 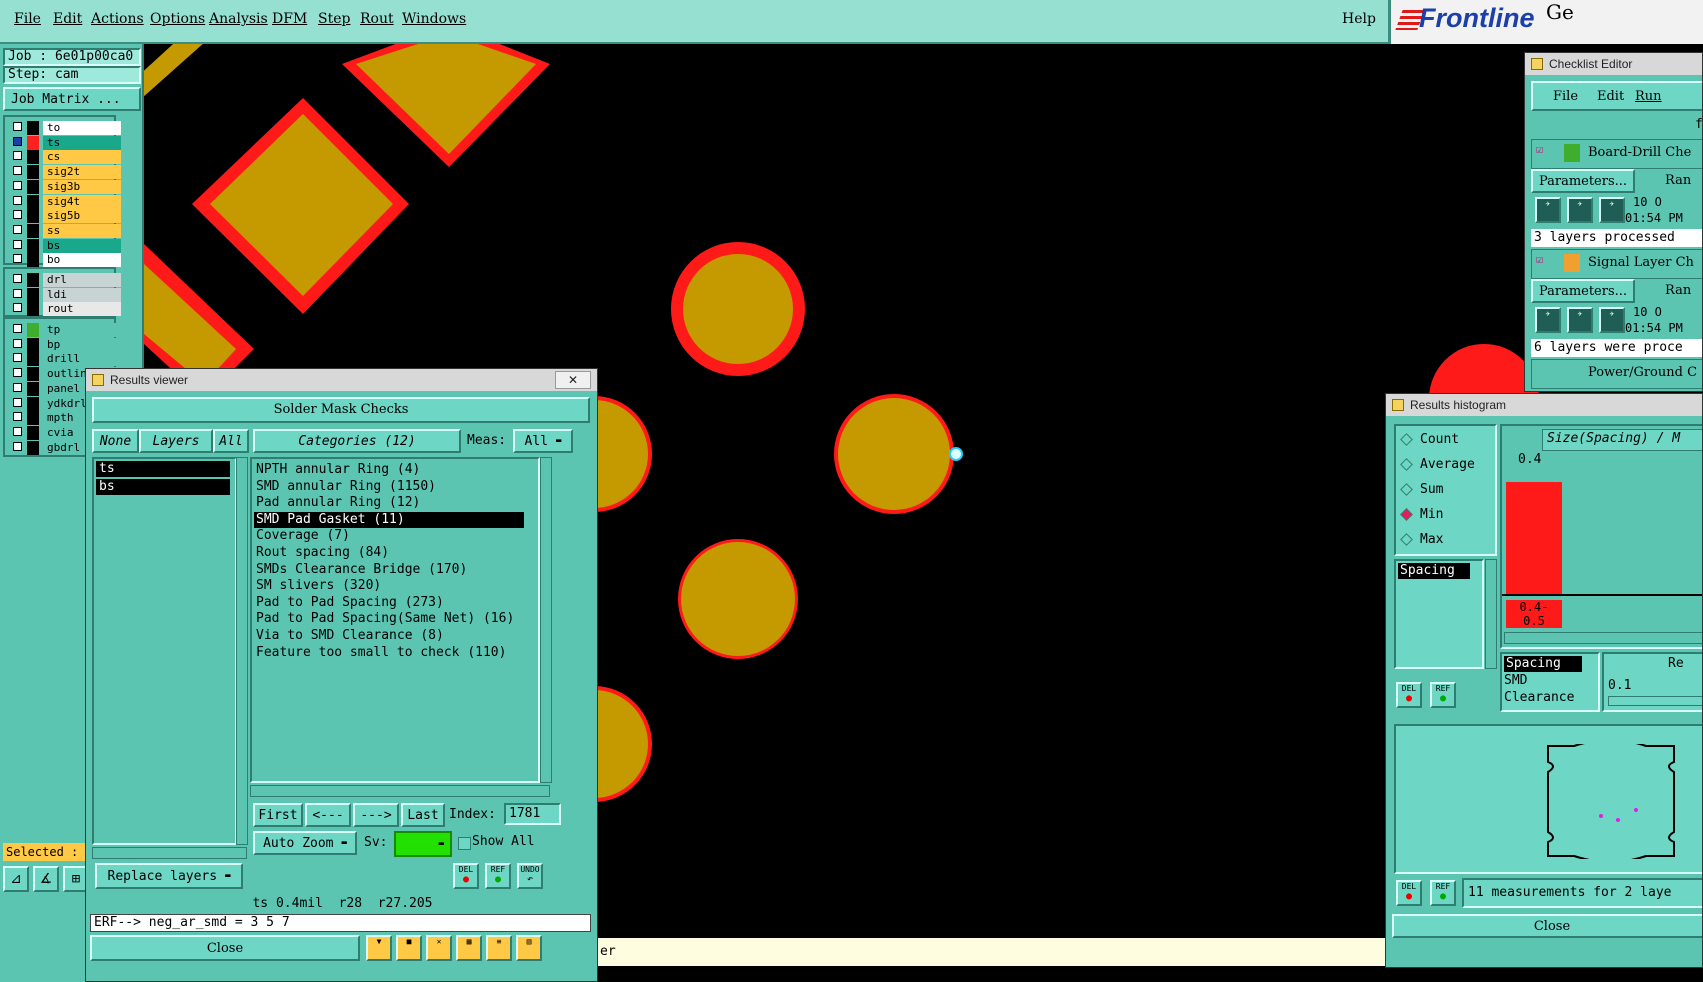 What do you see at coordinates (1447, 491) in the screenshot?
I see `aggregate-option-sum: Sum` at bounding box center [1447, 491].